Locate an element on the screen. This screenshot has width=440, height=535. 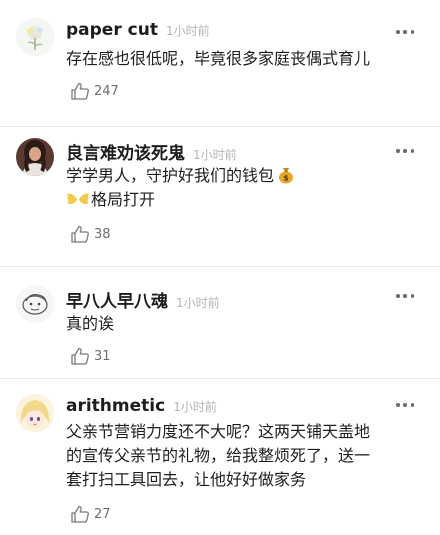
like-button: 247 is located at coordinates (94, 91).